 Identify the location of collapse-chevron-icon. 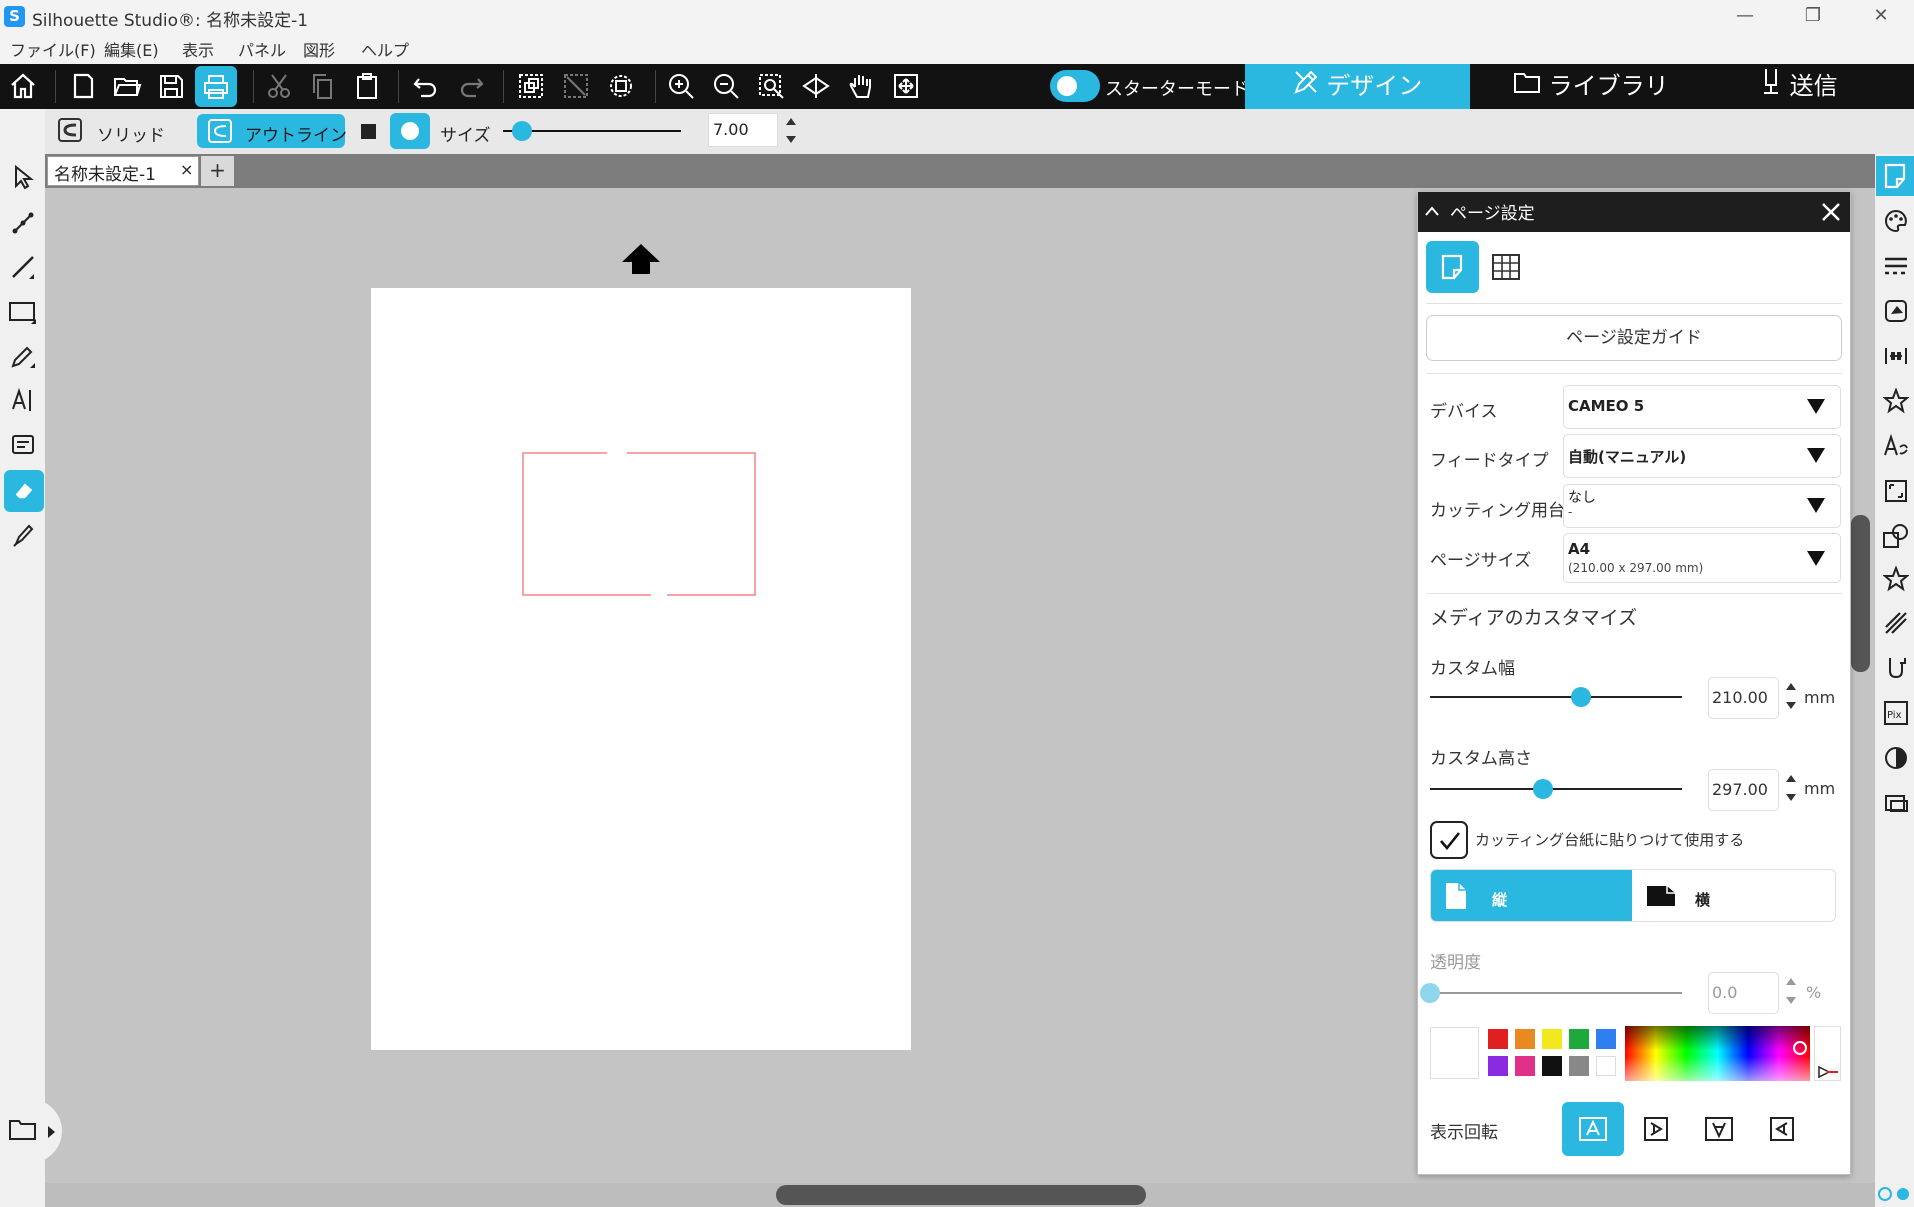
(1432, 211).